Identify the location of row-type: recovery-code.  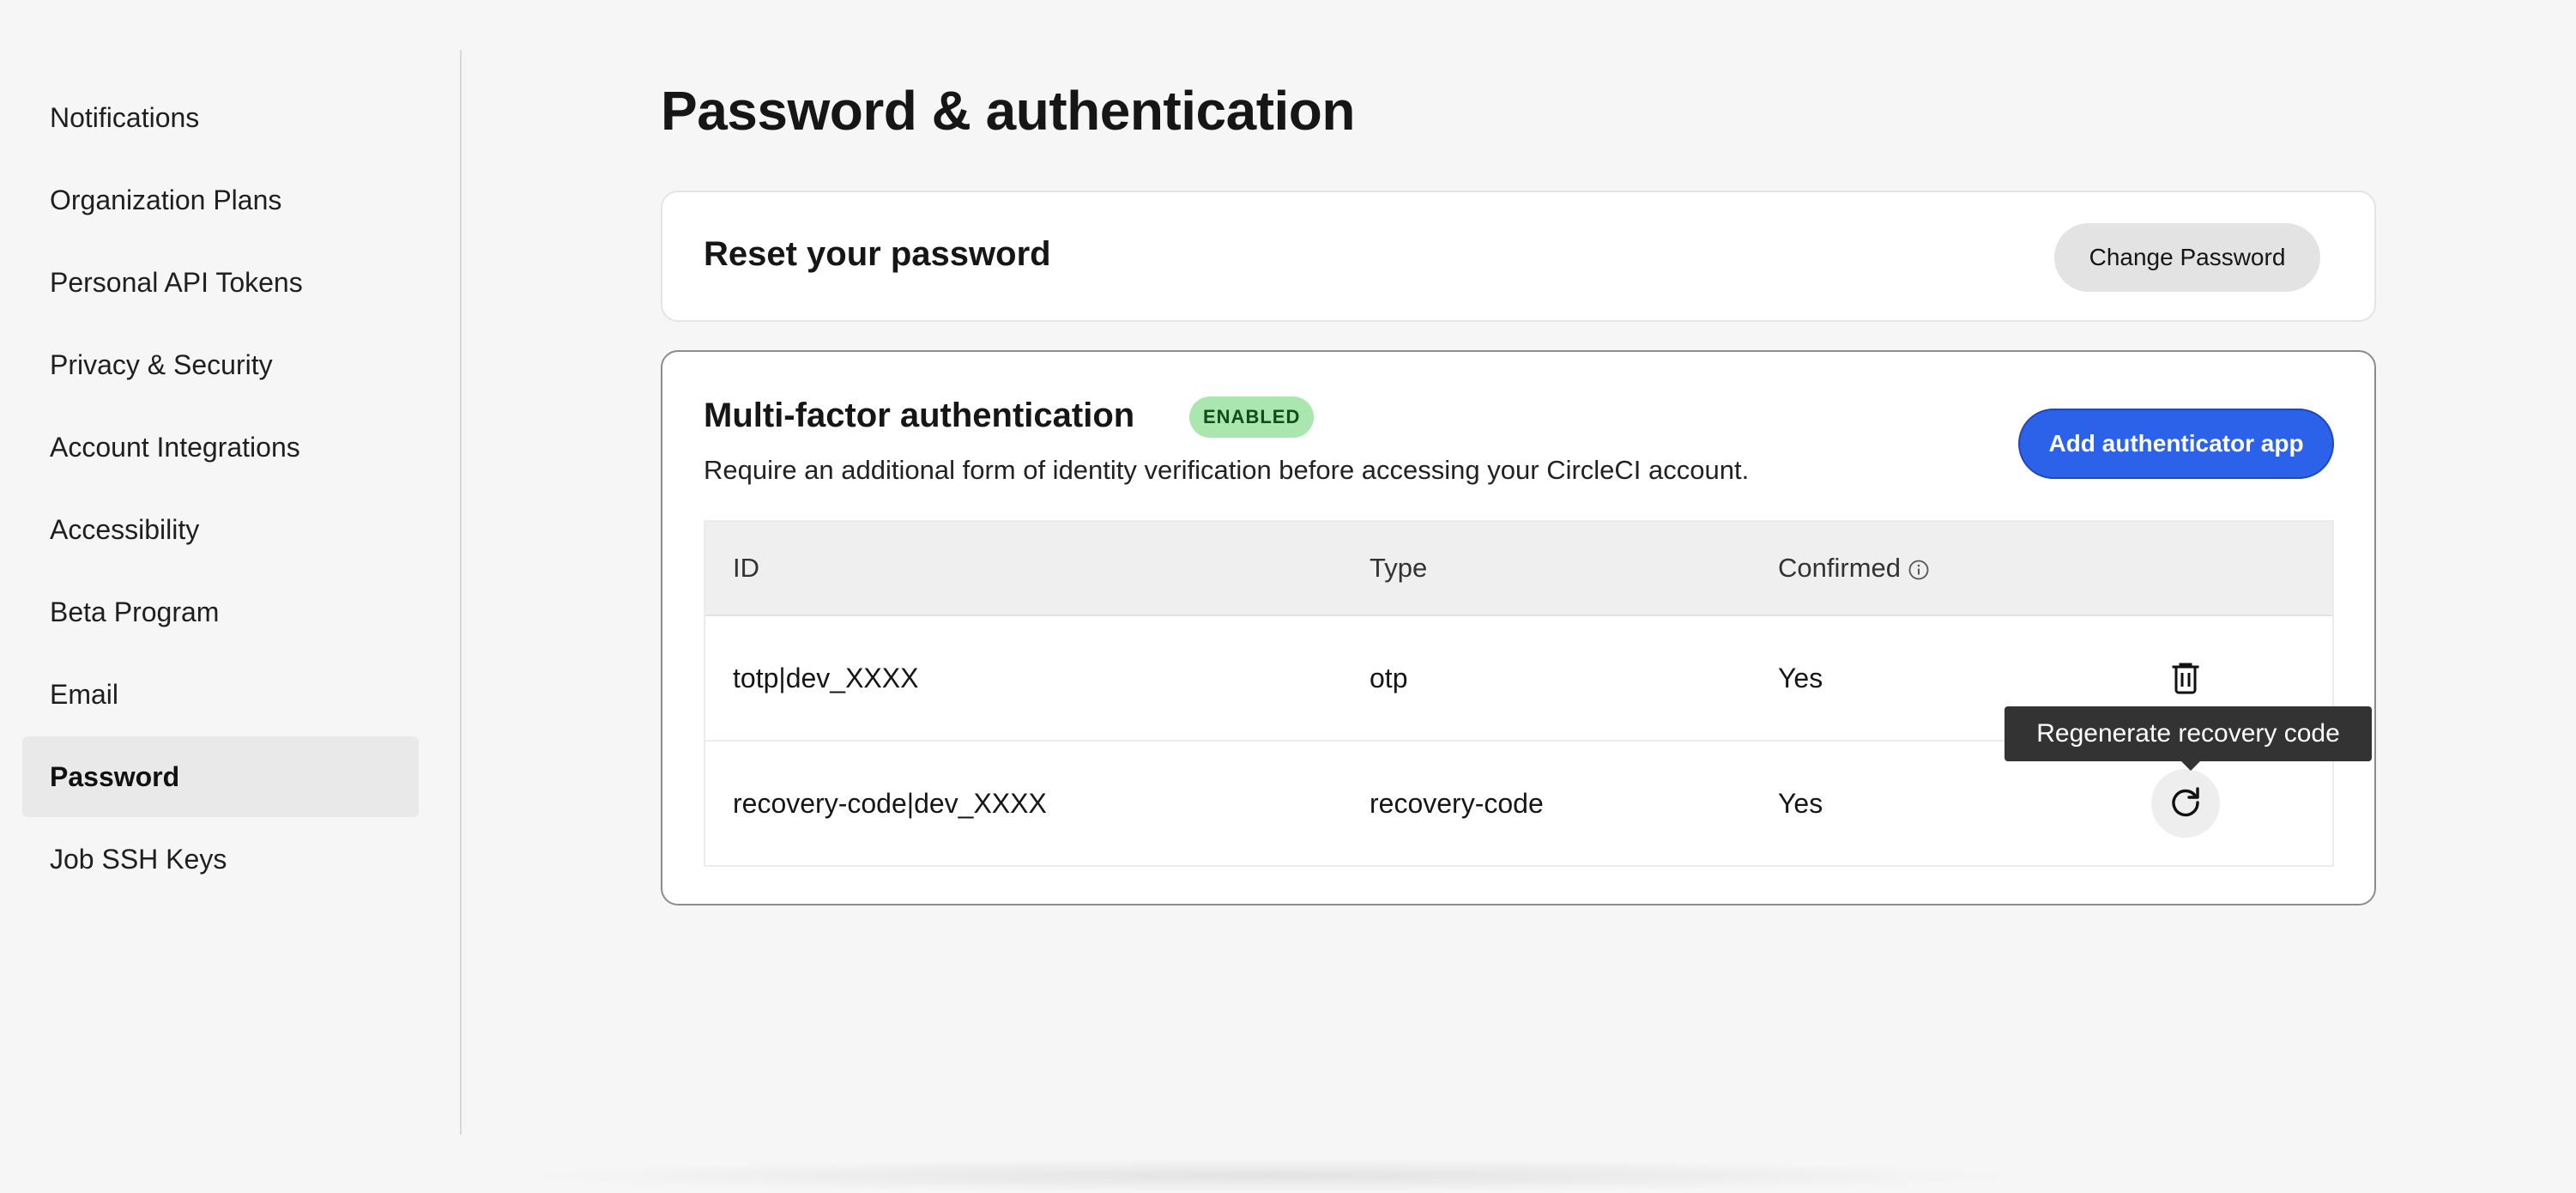
(1457, 803).